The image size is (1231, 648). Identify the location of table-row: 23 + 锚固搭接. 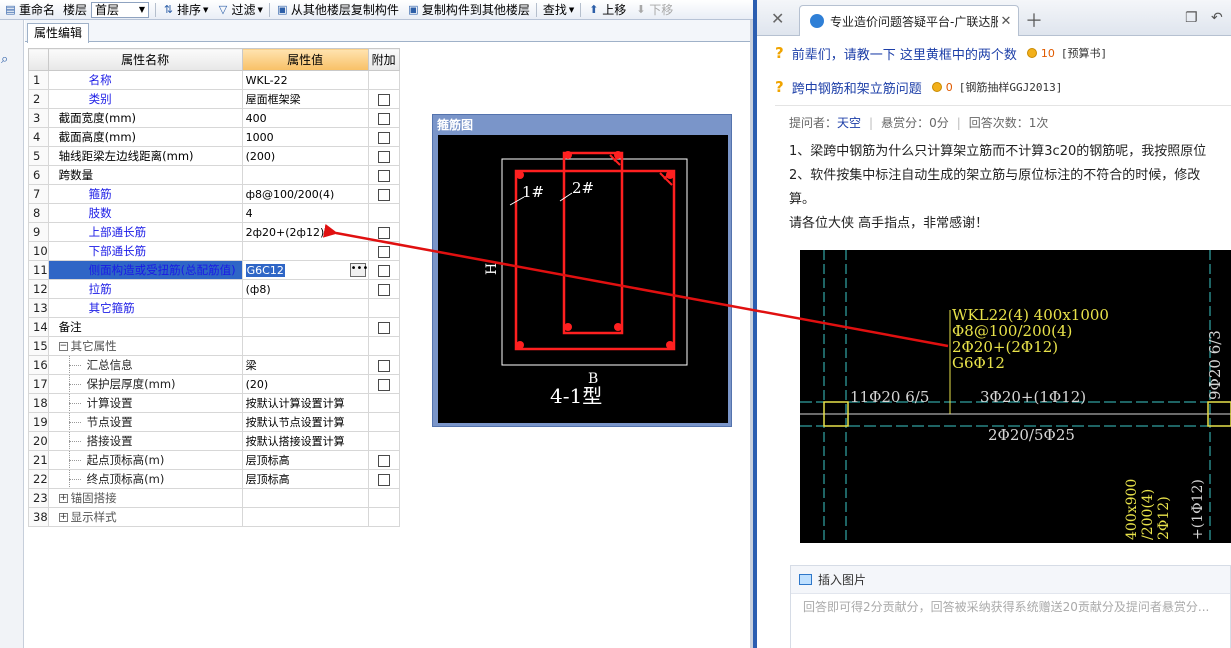
(214, 498).